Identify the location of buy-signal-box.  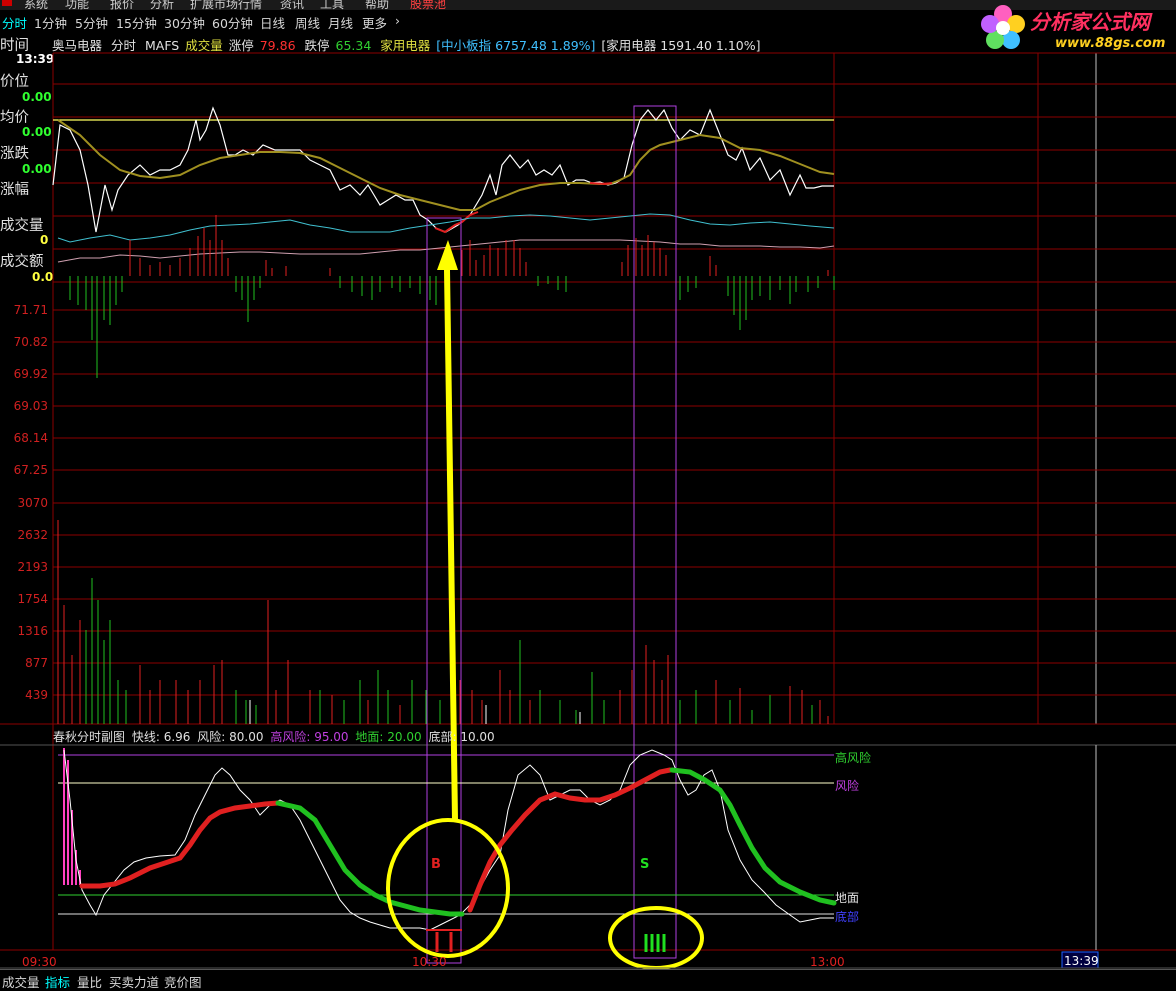
(444, 590).